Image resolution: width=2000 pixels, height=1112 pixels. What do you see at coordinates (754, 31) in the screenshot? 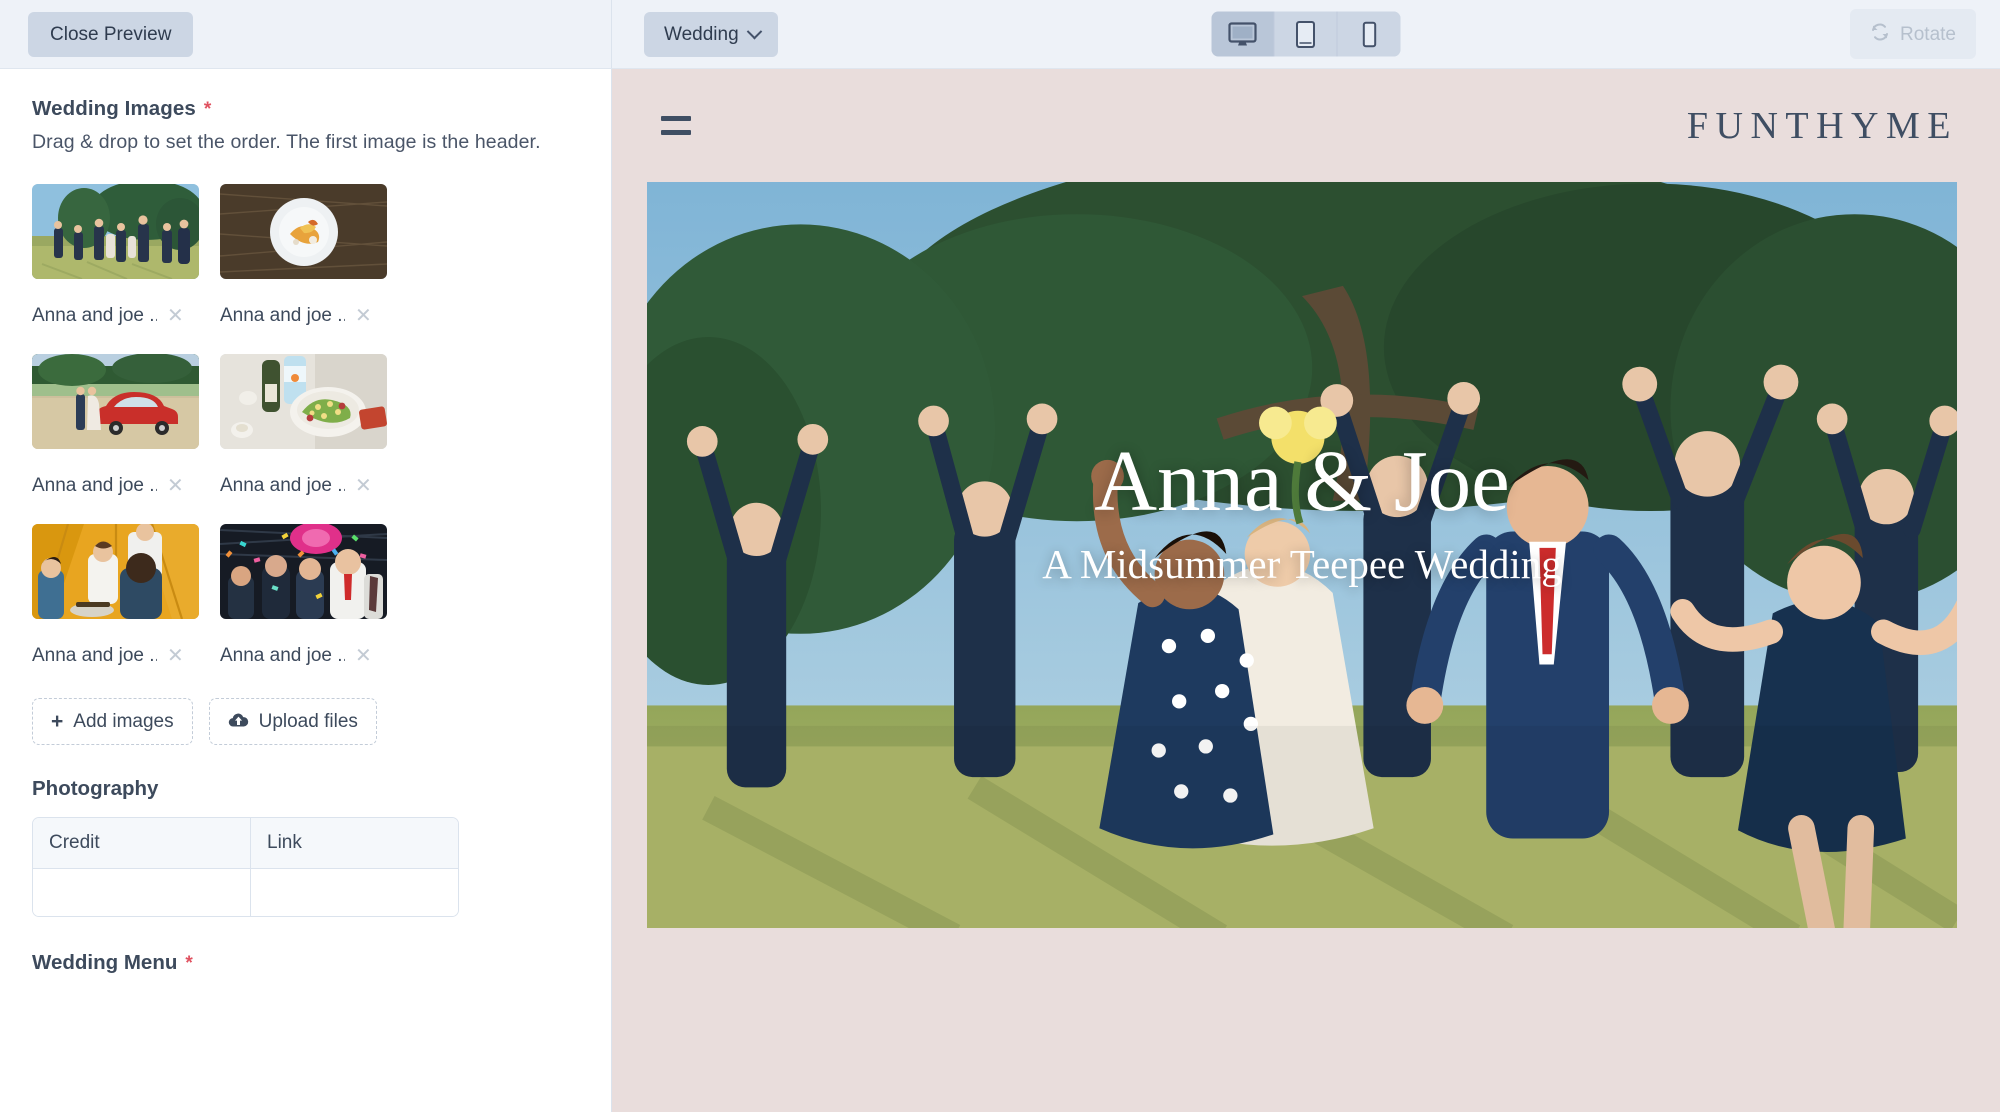
I see `chevron-down-icon` at bounding box center [754, 31].